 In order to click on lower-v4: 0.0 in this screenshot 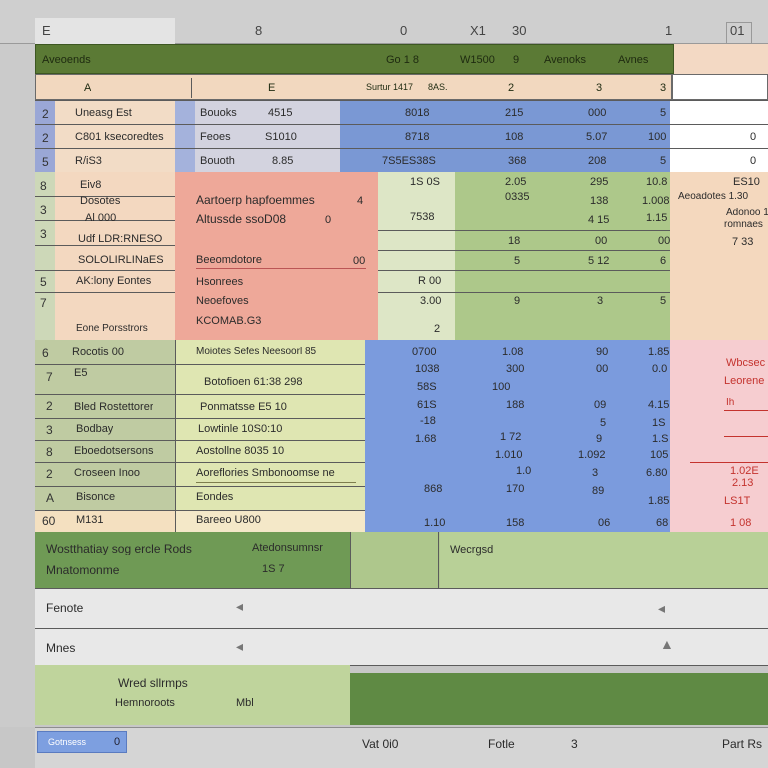, I will do `click(659, 369)`.